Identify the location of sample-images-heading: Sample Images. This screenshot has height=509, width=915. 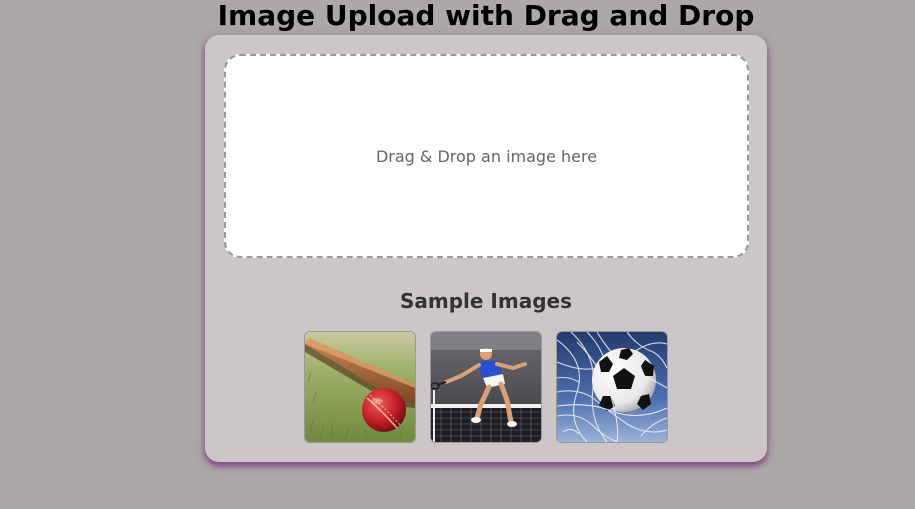
(485, 301).